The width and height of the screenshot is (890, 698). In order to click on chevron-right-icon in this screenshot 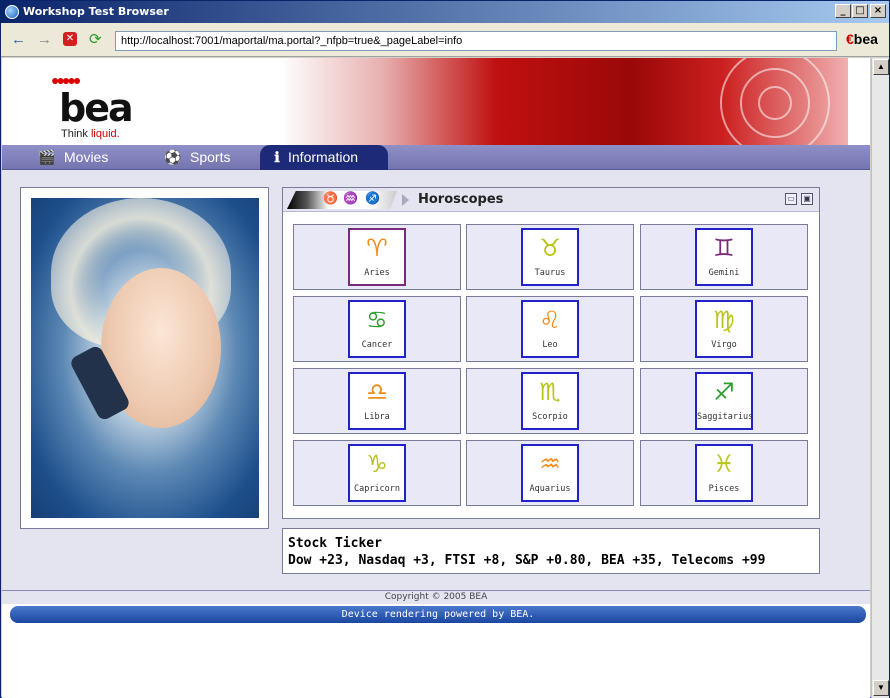, I will do `click(405, 200)`.